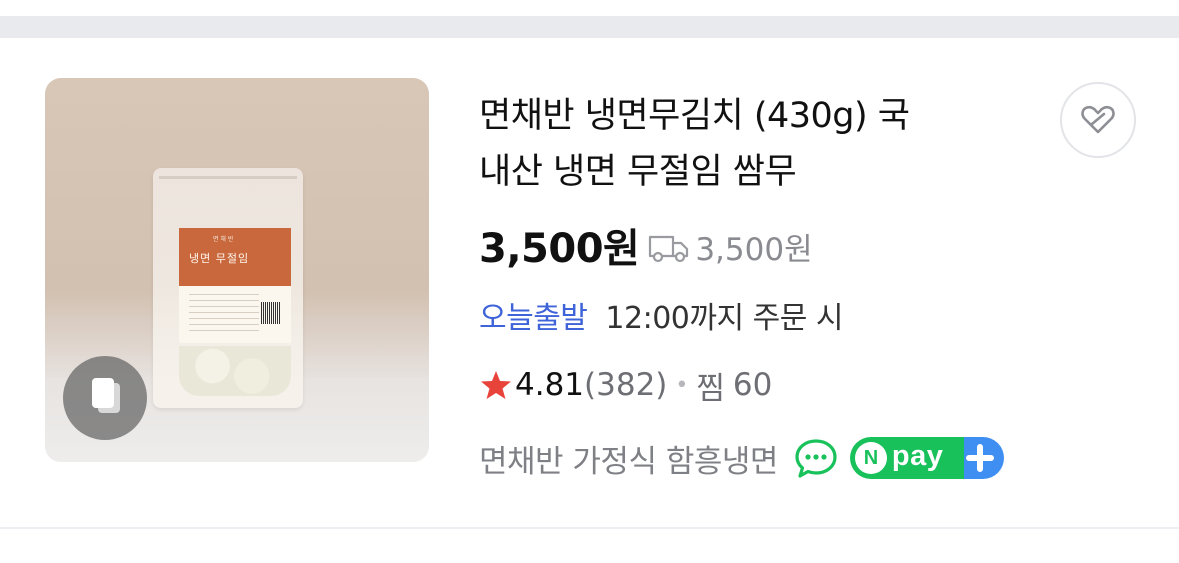  I want to click on package-label: 면 채 반 냉면 무절임, so click(235, 285).